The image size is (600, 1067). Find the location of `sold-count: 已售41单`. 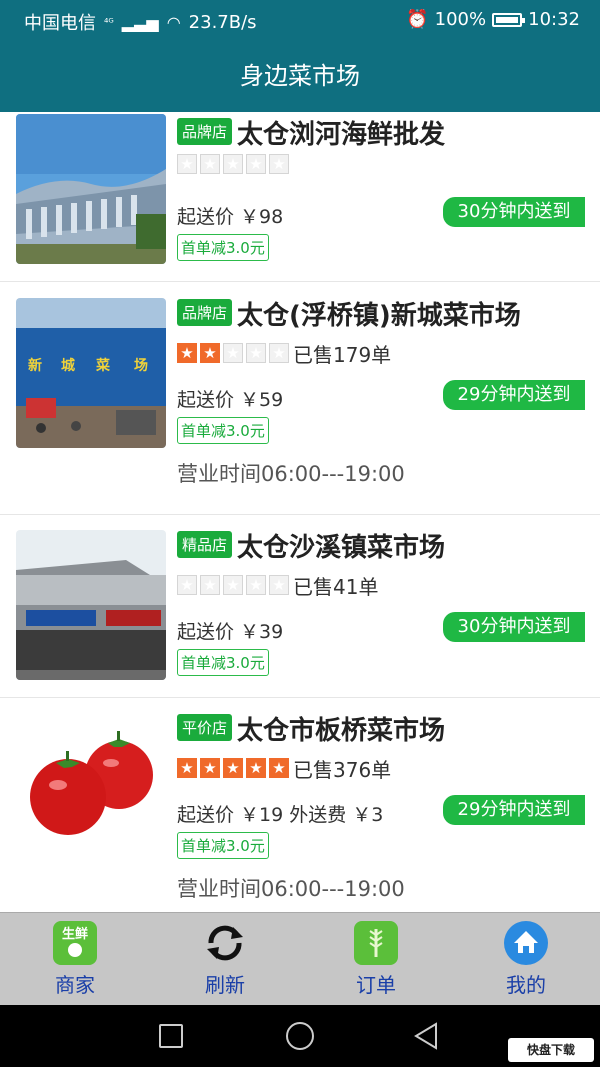

sold-count: 已售41单 is located at coordinates (336, 587).